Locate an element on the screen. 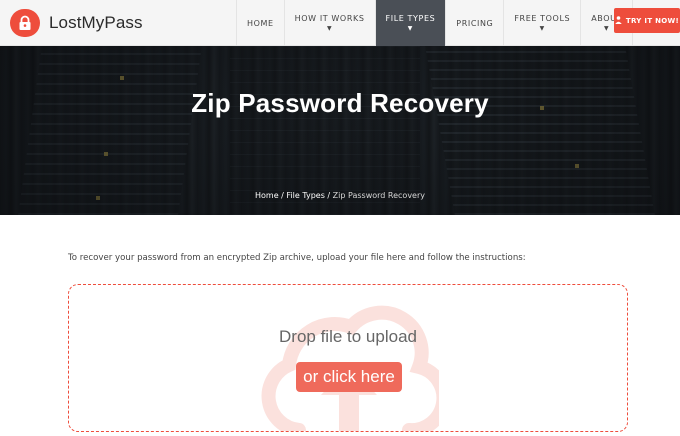 Image resolution: width=680 pixels, height=436 pixels. nav-how-it-works: HOW IT WORKS ▼ is located at coordinates (329, 23).